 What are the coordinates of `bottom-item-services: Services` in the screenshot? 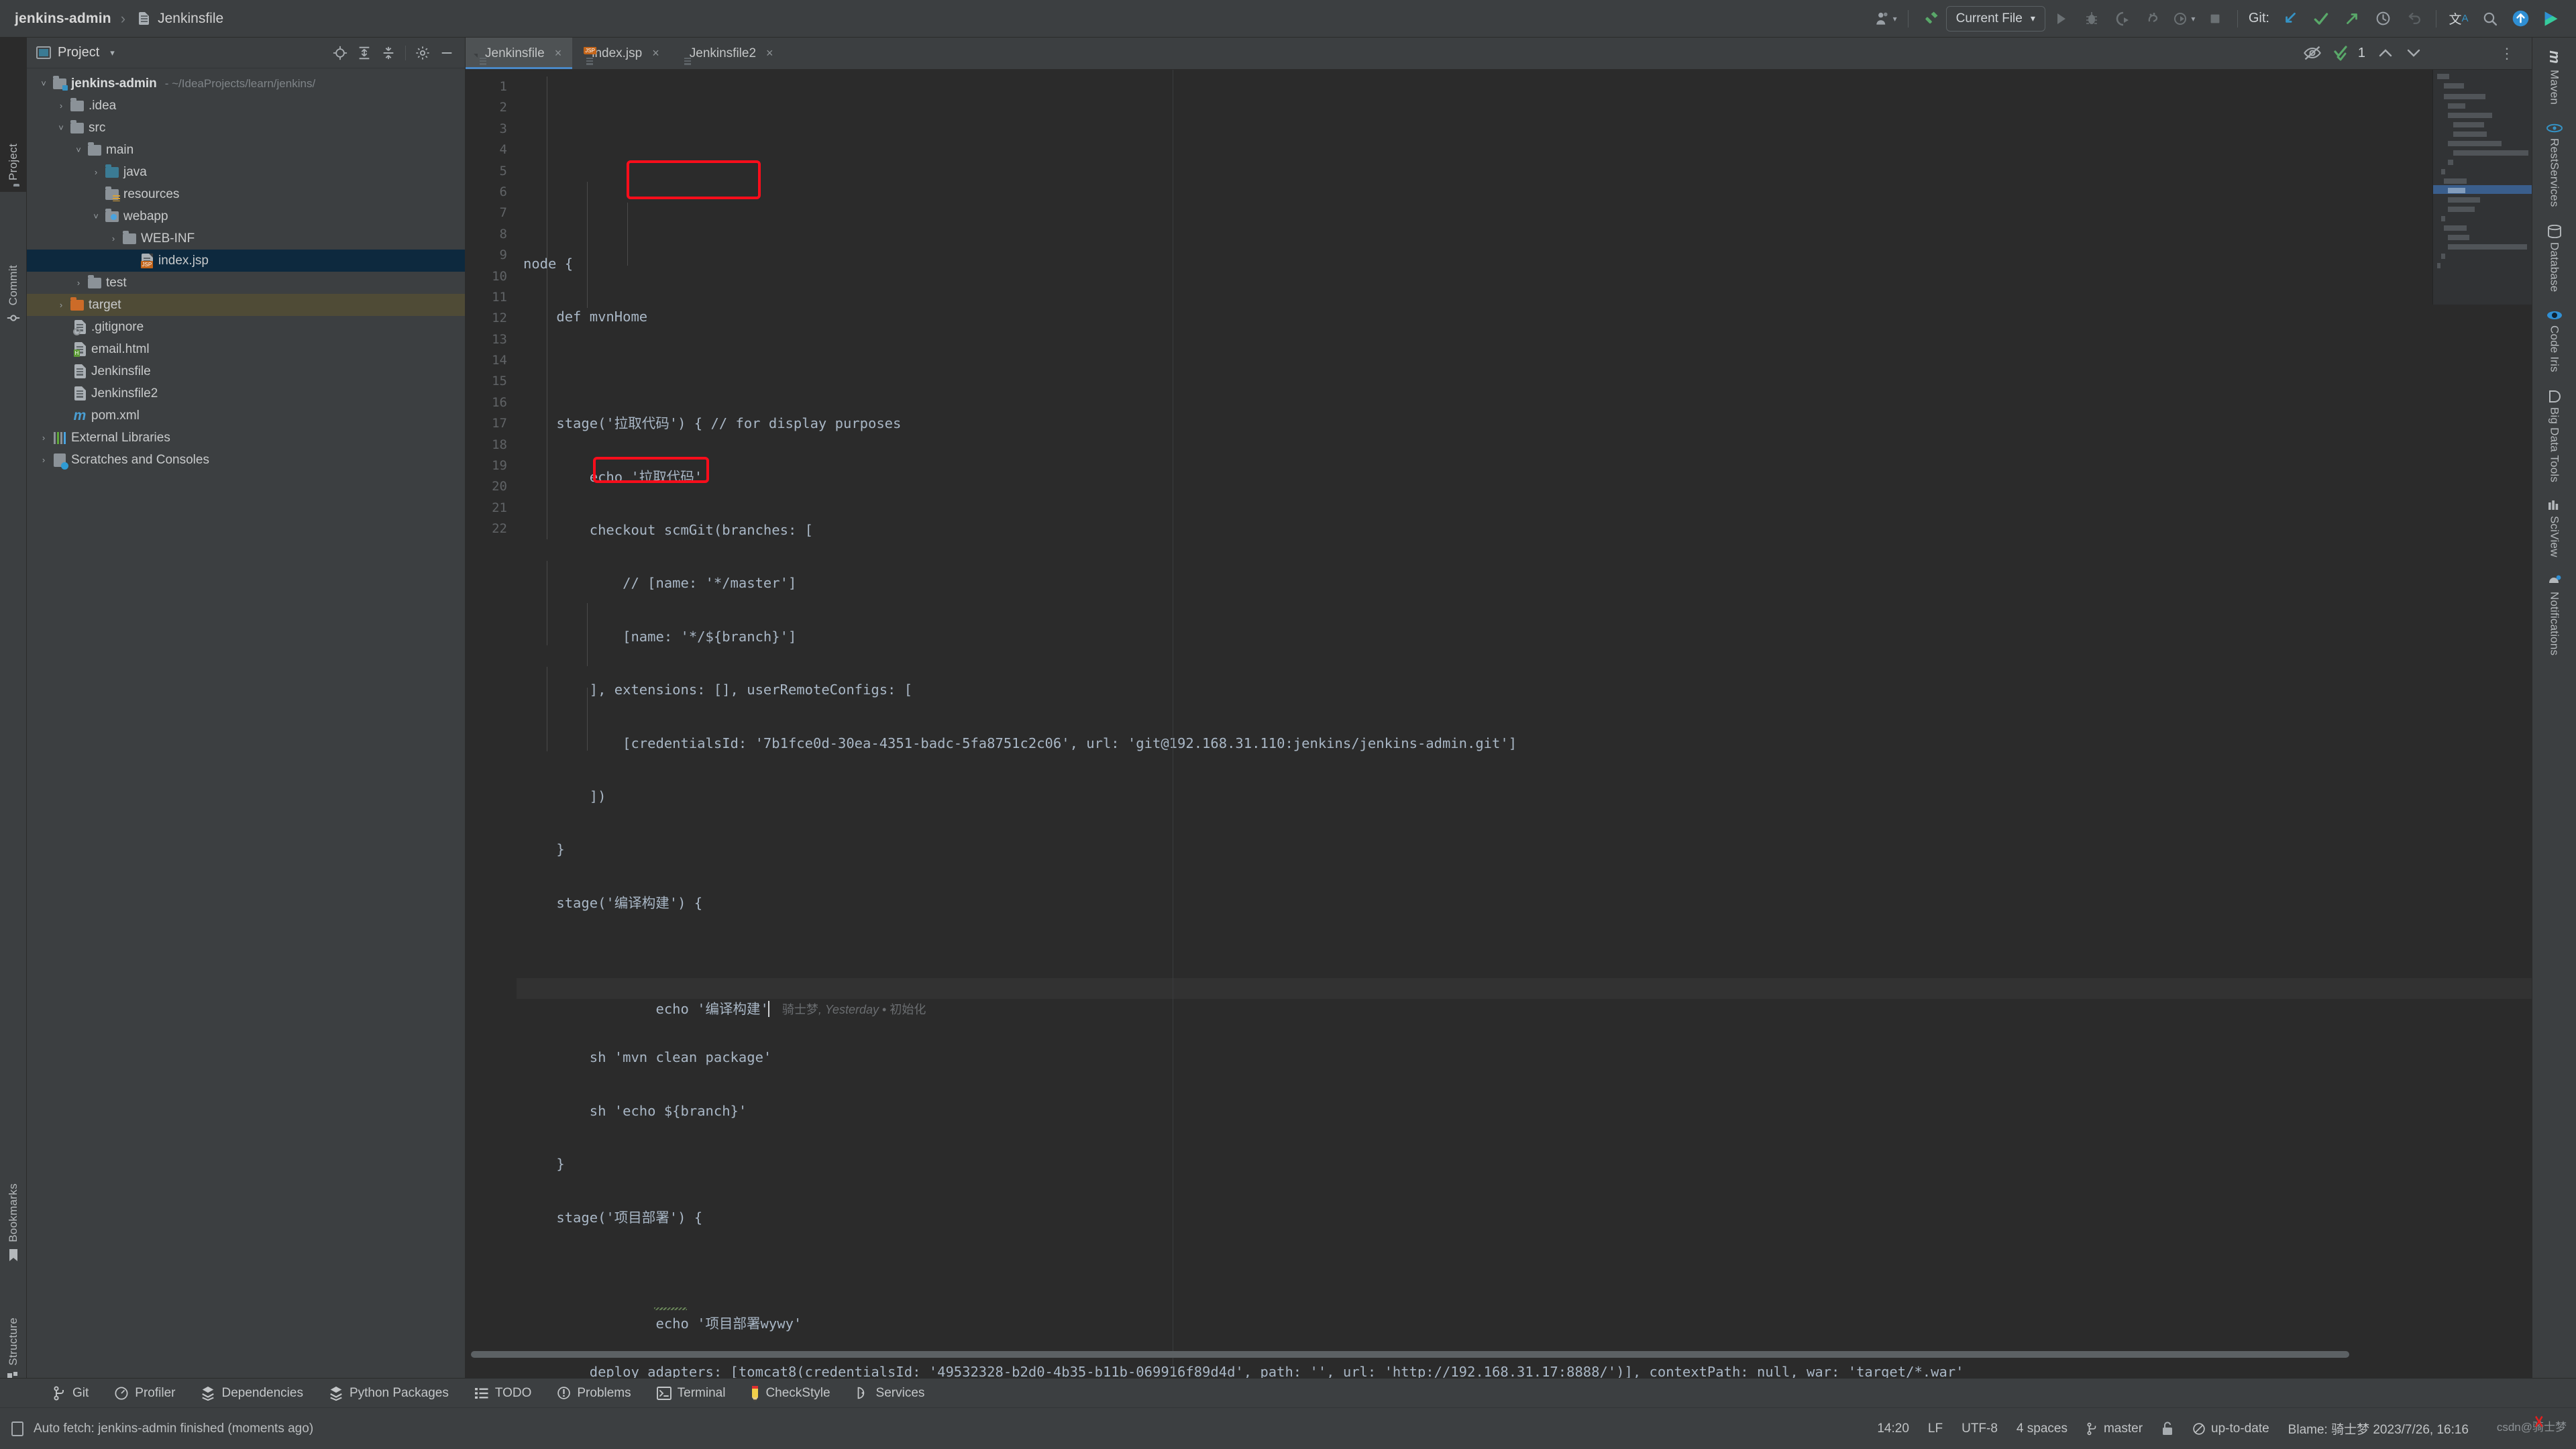 It's located at (890, 1393).